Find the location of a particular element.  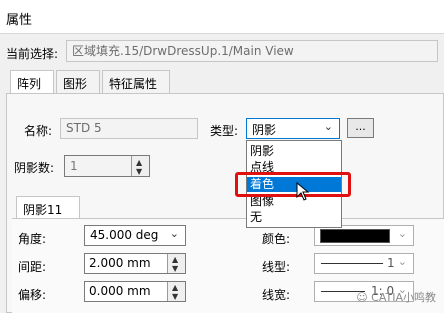

watermark-text: CATIA小鸣教 is located at coordinates (403, 297).